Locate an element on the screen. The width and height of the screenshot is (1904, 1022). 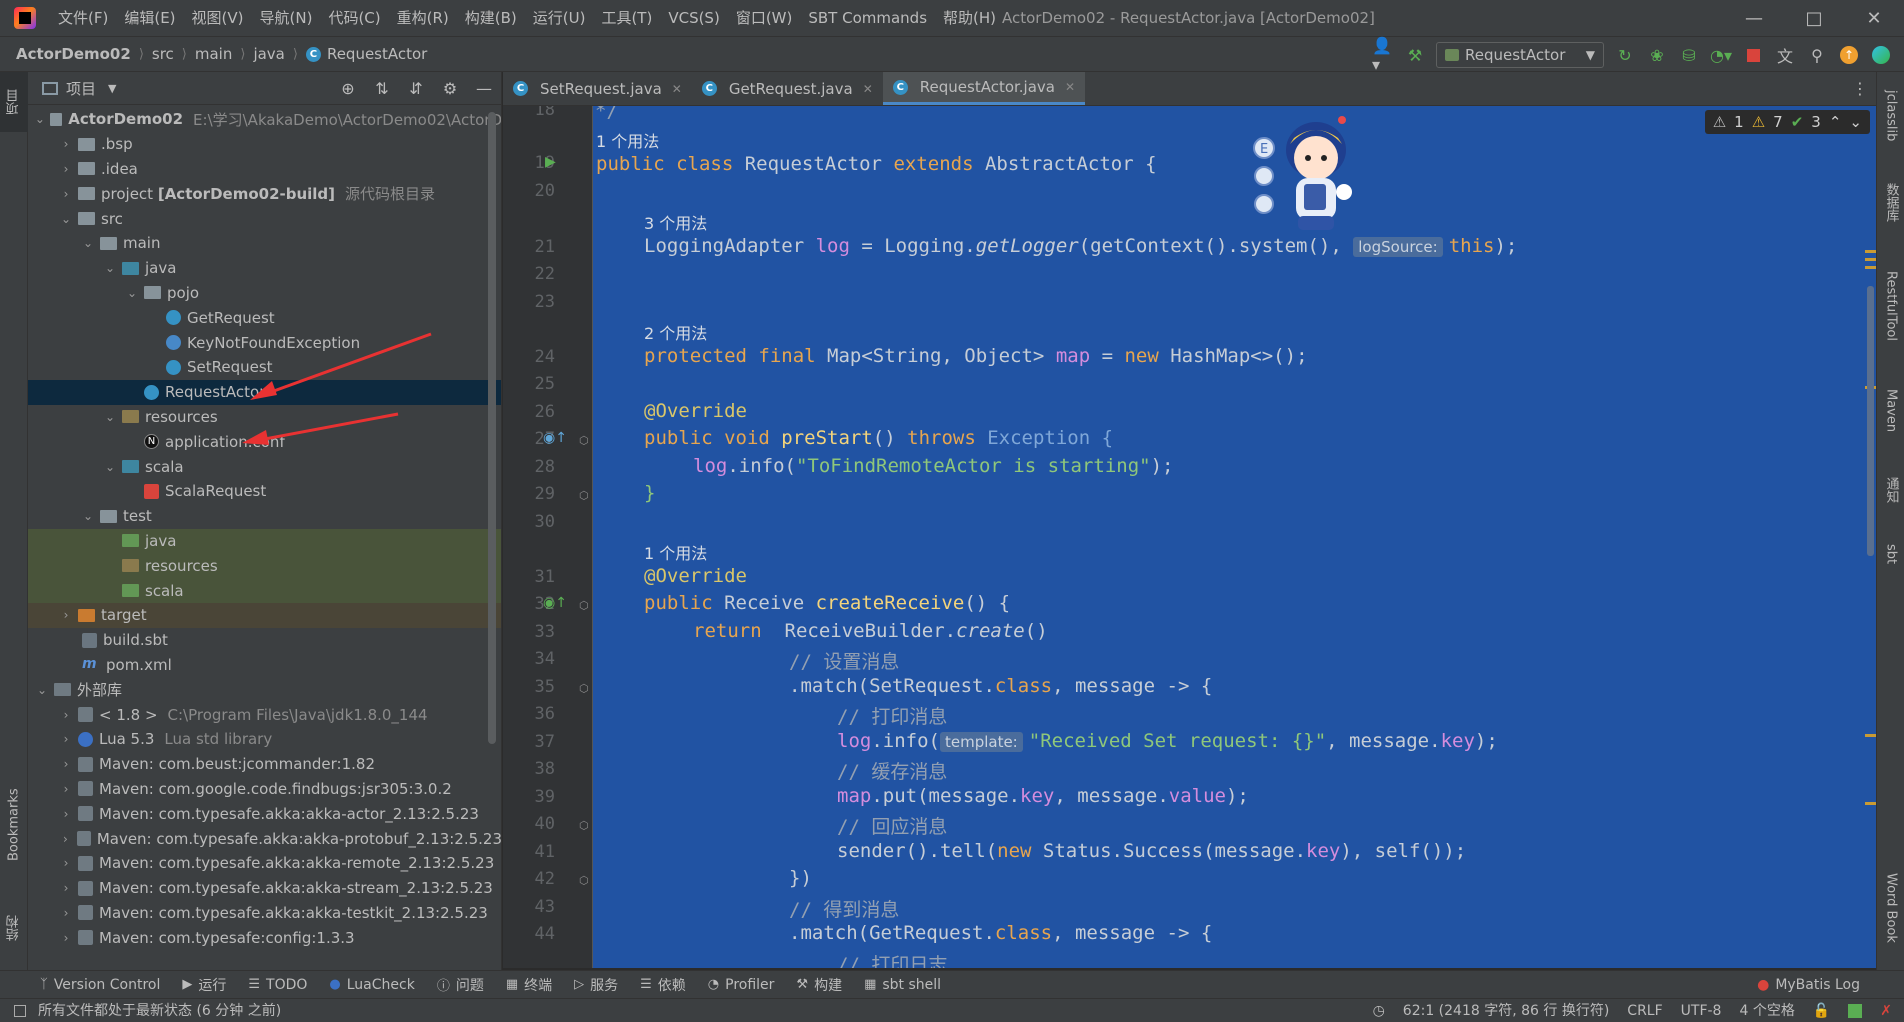
rerun-icon: ↻ is located at coordinates (1625, 55).